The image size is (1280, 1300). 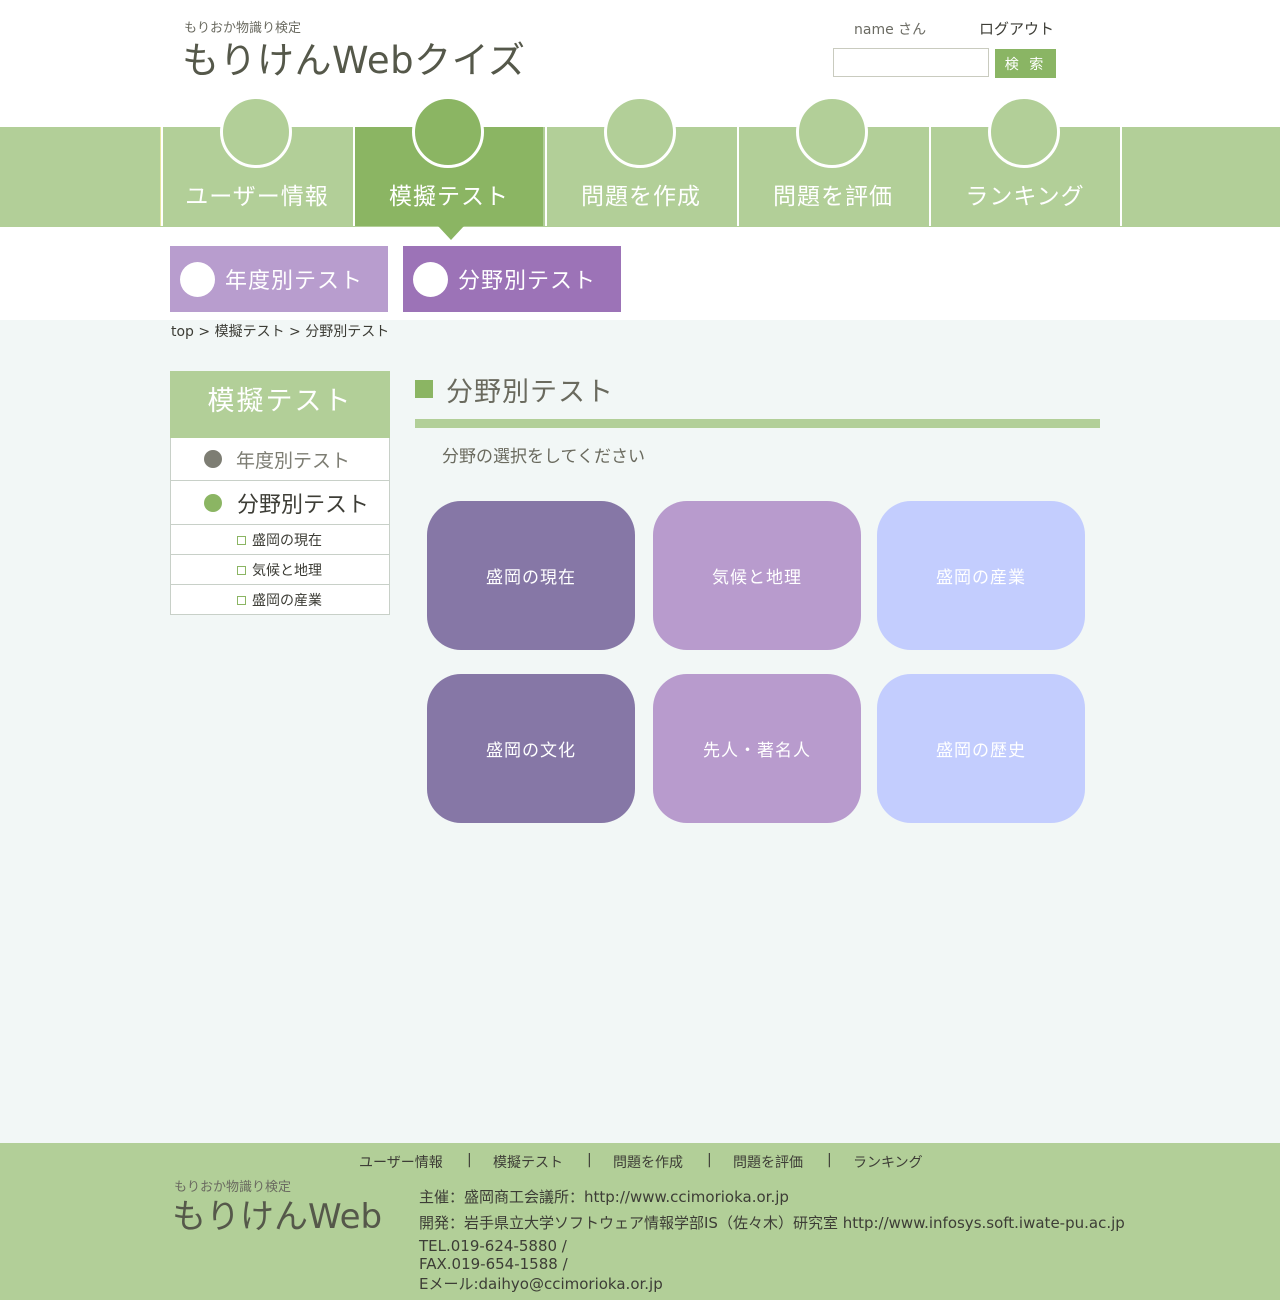 I want to click on footer-link-create-question: 問題を作成, so click(x=648, y=1162).